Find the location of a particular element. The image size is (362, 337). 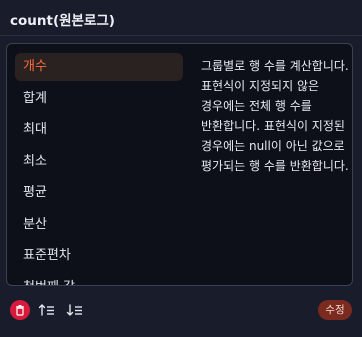

function-item-first-value: 첫번째 값 is located at coordinates (99, 280).